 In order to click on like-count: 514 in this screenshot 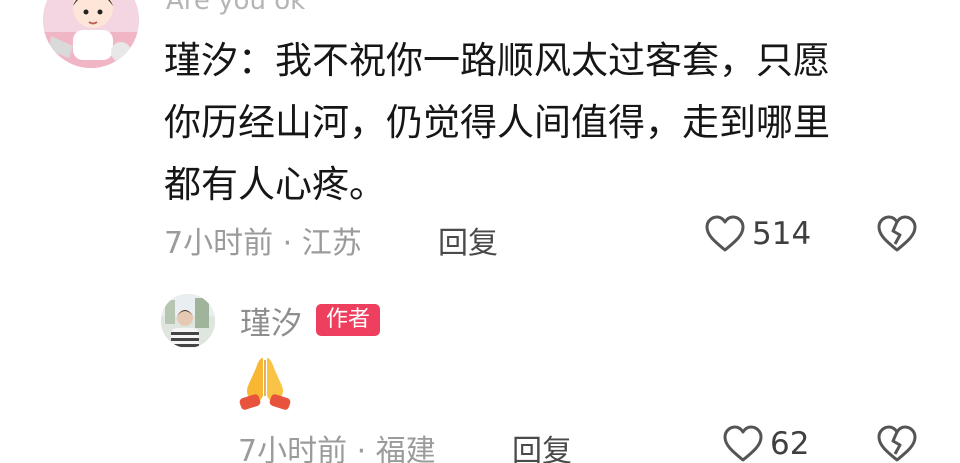, I will do `click(782, 234)`.